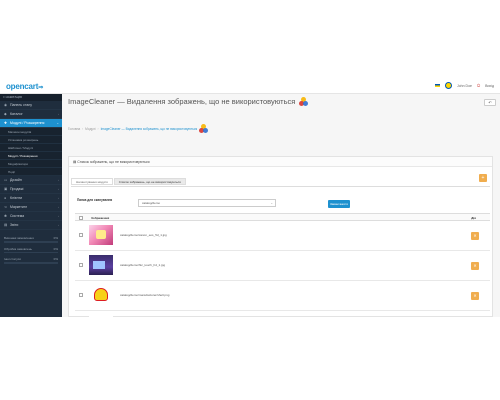 Image resolution: width=500 pixels, height=400 pixels. What do you see at coordinates (19, 238) in the screenshot?
I see `progress-label: Виконані замовлення` at bounding box center [19, 238].